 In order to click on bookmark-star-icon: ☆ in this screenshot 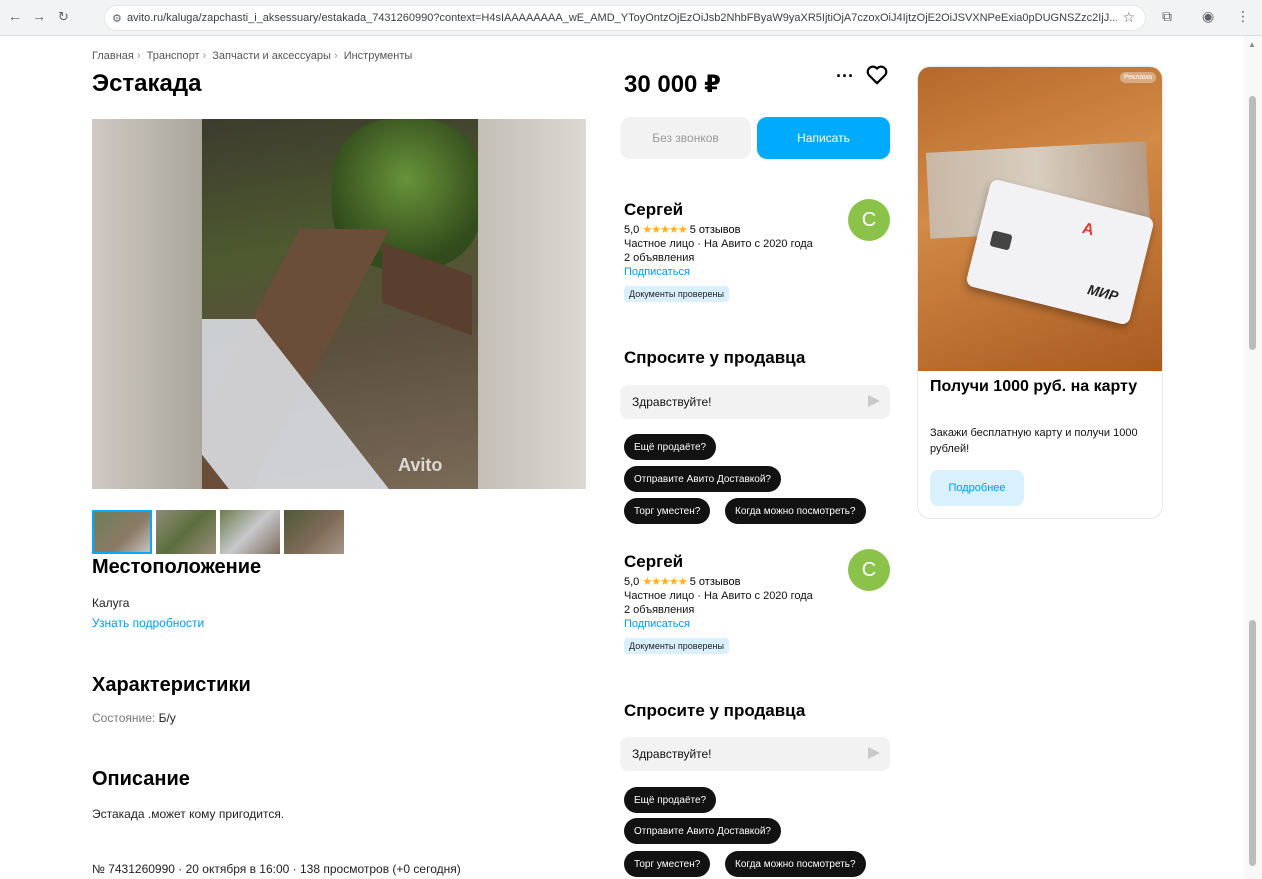, I will do `click(1128, 17)`.